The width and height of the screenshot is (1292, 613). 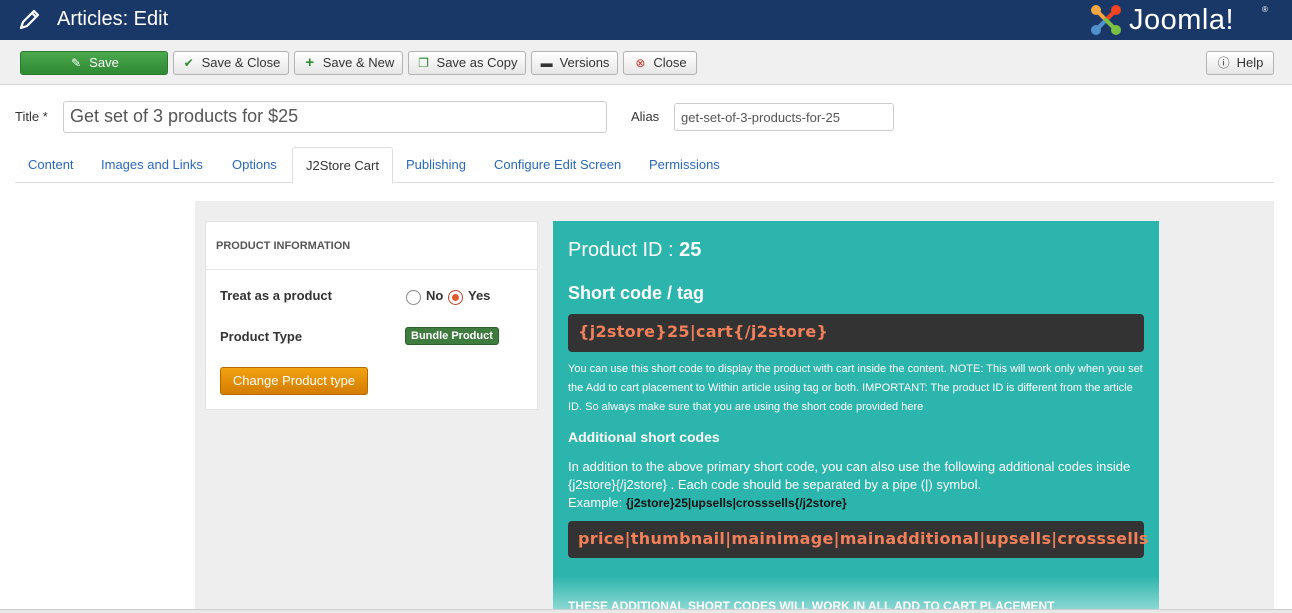 I want to click on change-product-type-button: Change Product type, so click(x=294, y=381).